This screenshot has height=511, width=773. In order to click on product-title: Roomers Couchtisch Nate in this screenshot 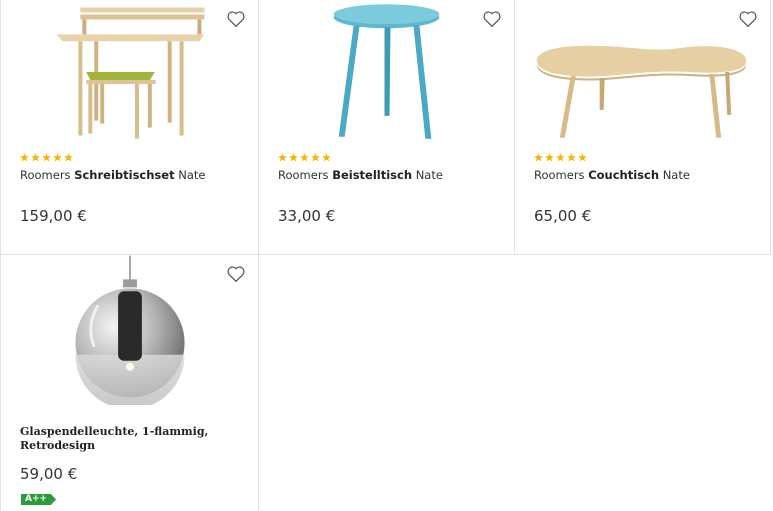, I will do `click(646, 175)`.